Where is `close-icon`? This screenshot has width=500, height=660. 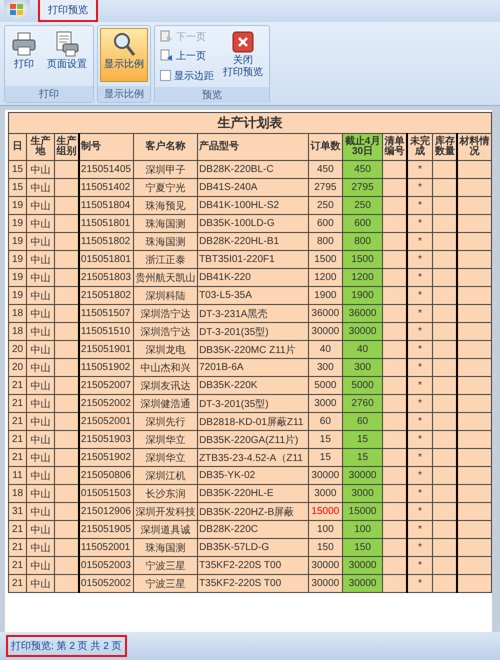 close-icon is located at coordinates (243, 42).